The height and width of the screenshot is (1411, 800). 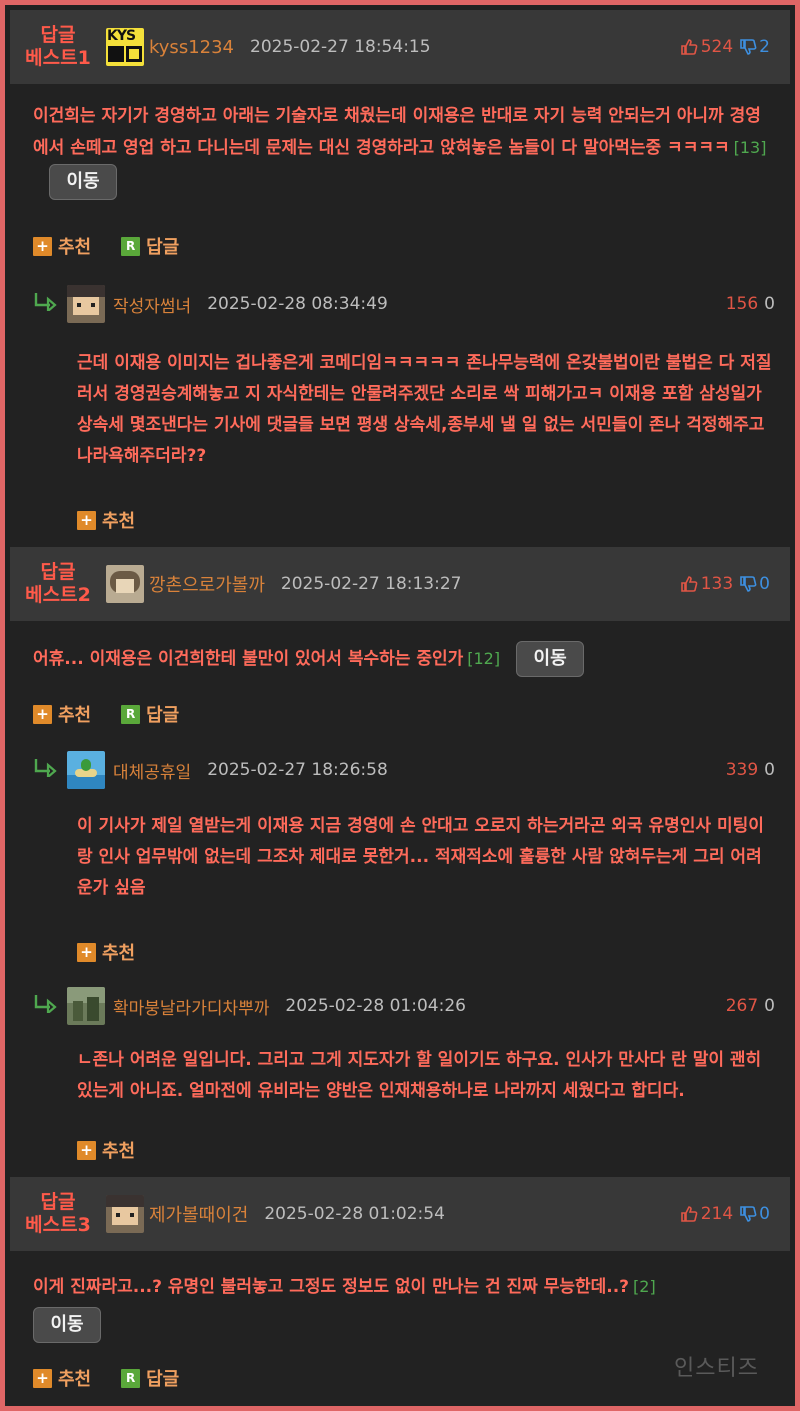 I want to click on username: 대체공휴일, so click(x=152, y=770).